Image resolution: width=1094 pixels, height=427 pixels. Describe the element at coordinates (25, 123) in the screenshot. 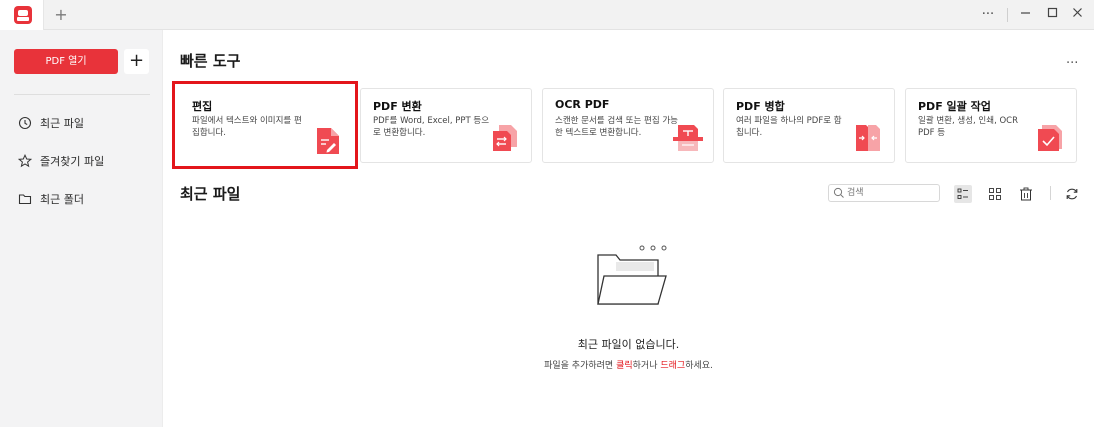

I see `clock-icon` at that location.